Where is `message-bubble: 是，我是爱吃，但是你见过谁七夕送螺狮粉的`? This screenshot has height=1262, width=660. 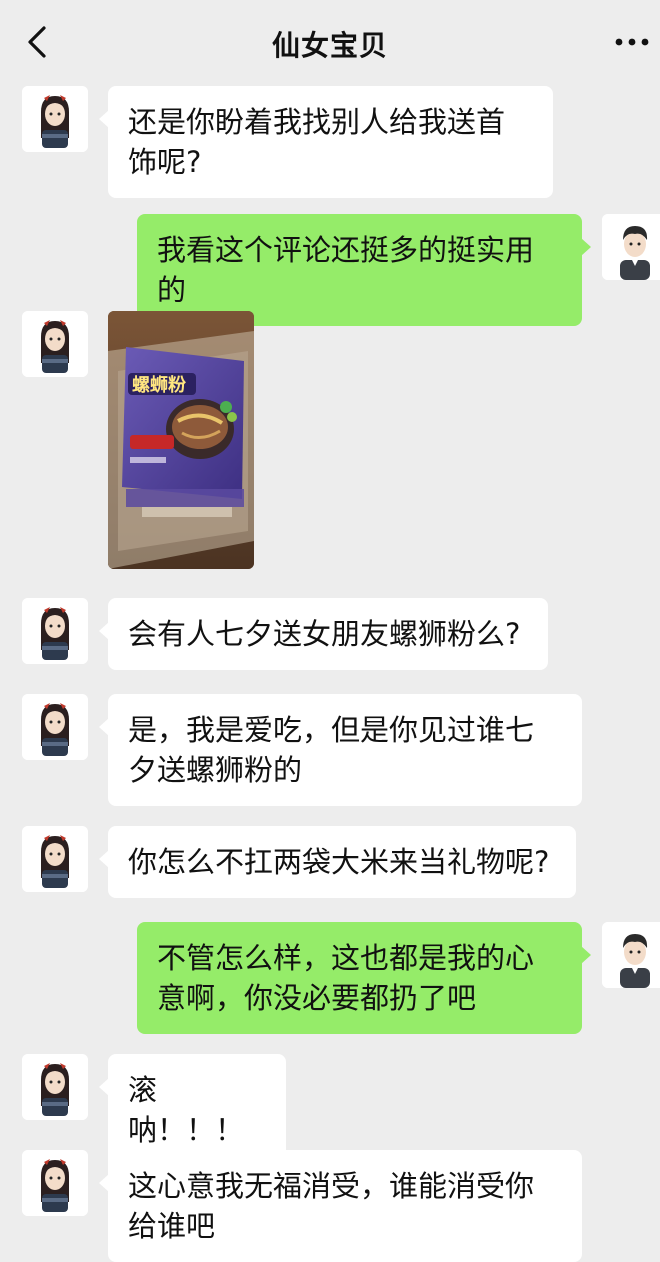 message-bubble: 是，我是爱吃，但是你见过谁七夕送螺狮粉的 is located at coordinates (340, 750).